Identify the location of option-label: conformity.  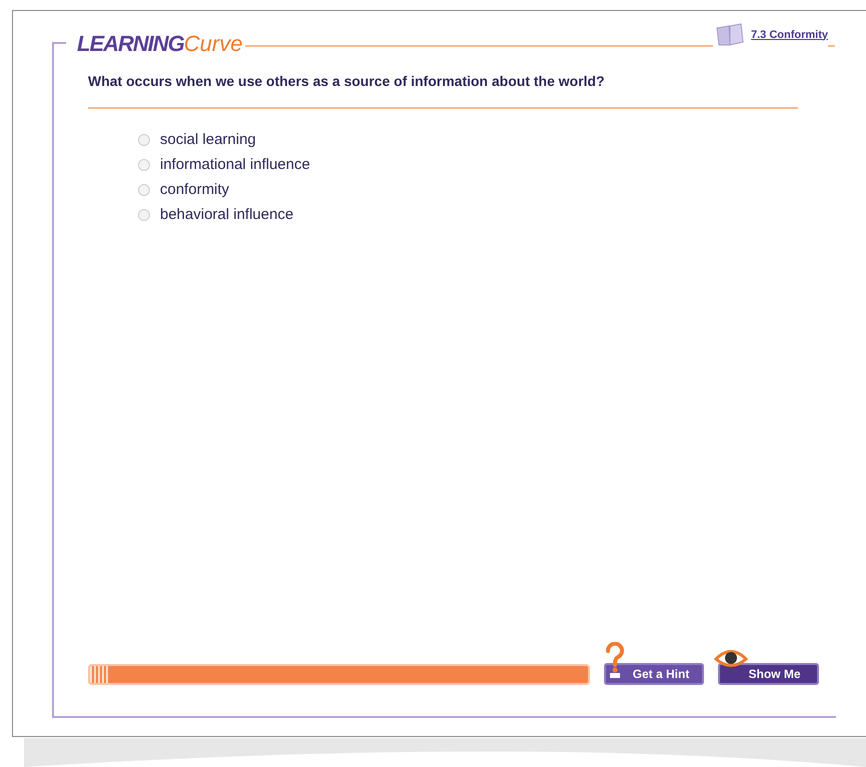
(195, 190).